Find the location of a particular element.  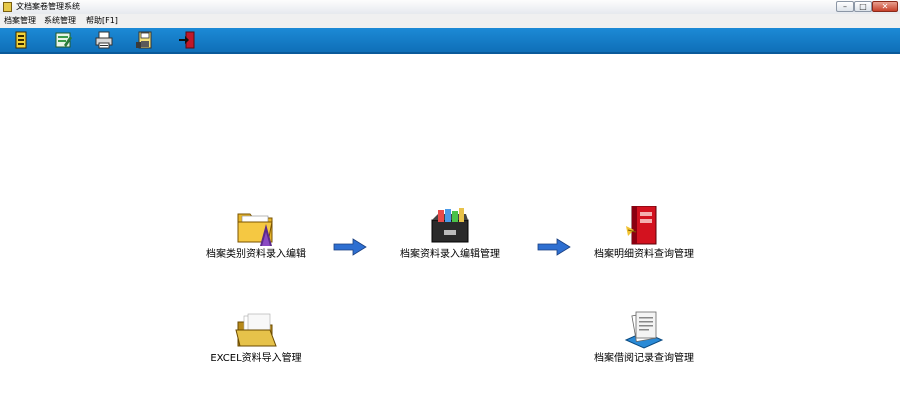

module-label: EXCEL资料导入管理 is located at coordinates (256, 358).